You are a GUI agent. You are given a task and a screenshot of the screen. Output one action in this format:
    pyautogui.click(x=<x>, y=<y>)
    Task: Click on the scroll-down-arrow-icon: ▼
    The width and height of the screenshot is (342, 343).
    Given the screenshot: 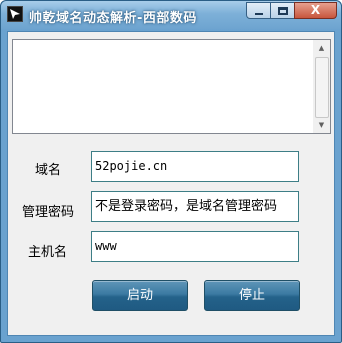 What is the action you would take?
    pyautogui.click(x=321, y=125)
    